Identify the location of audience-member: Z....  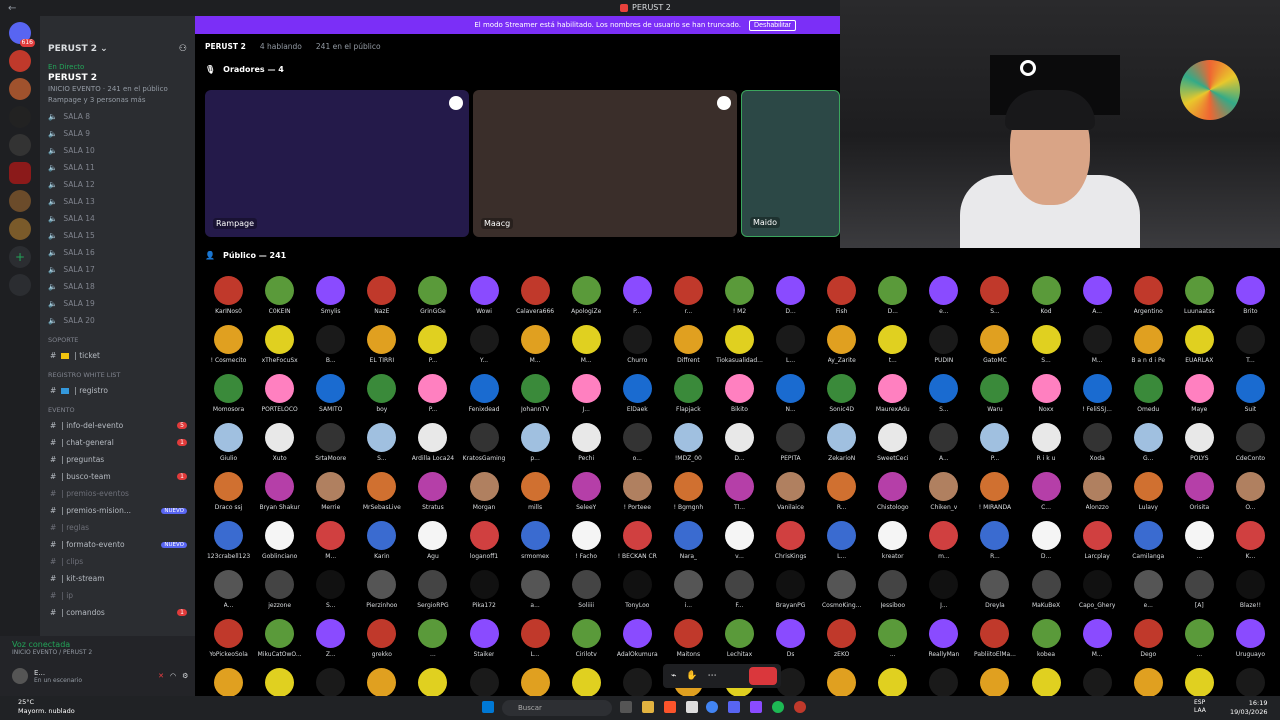
(330, 643).